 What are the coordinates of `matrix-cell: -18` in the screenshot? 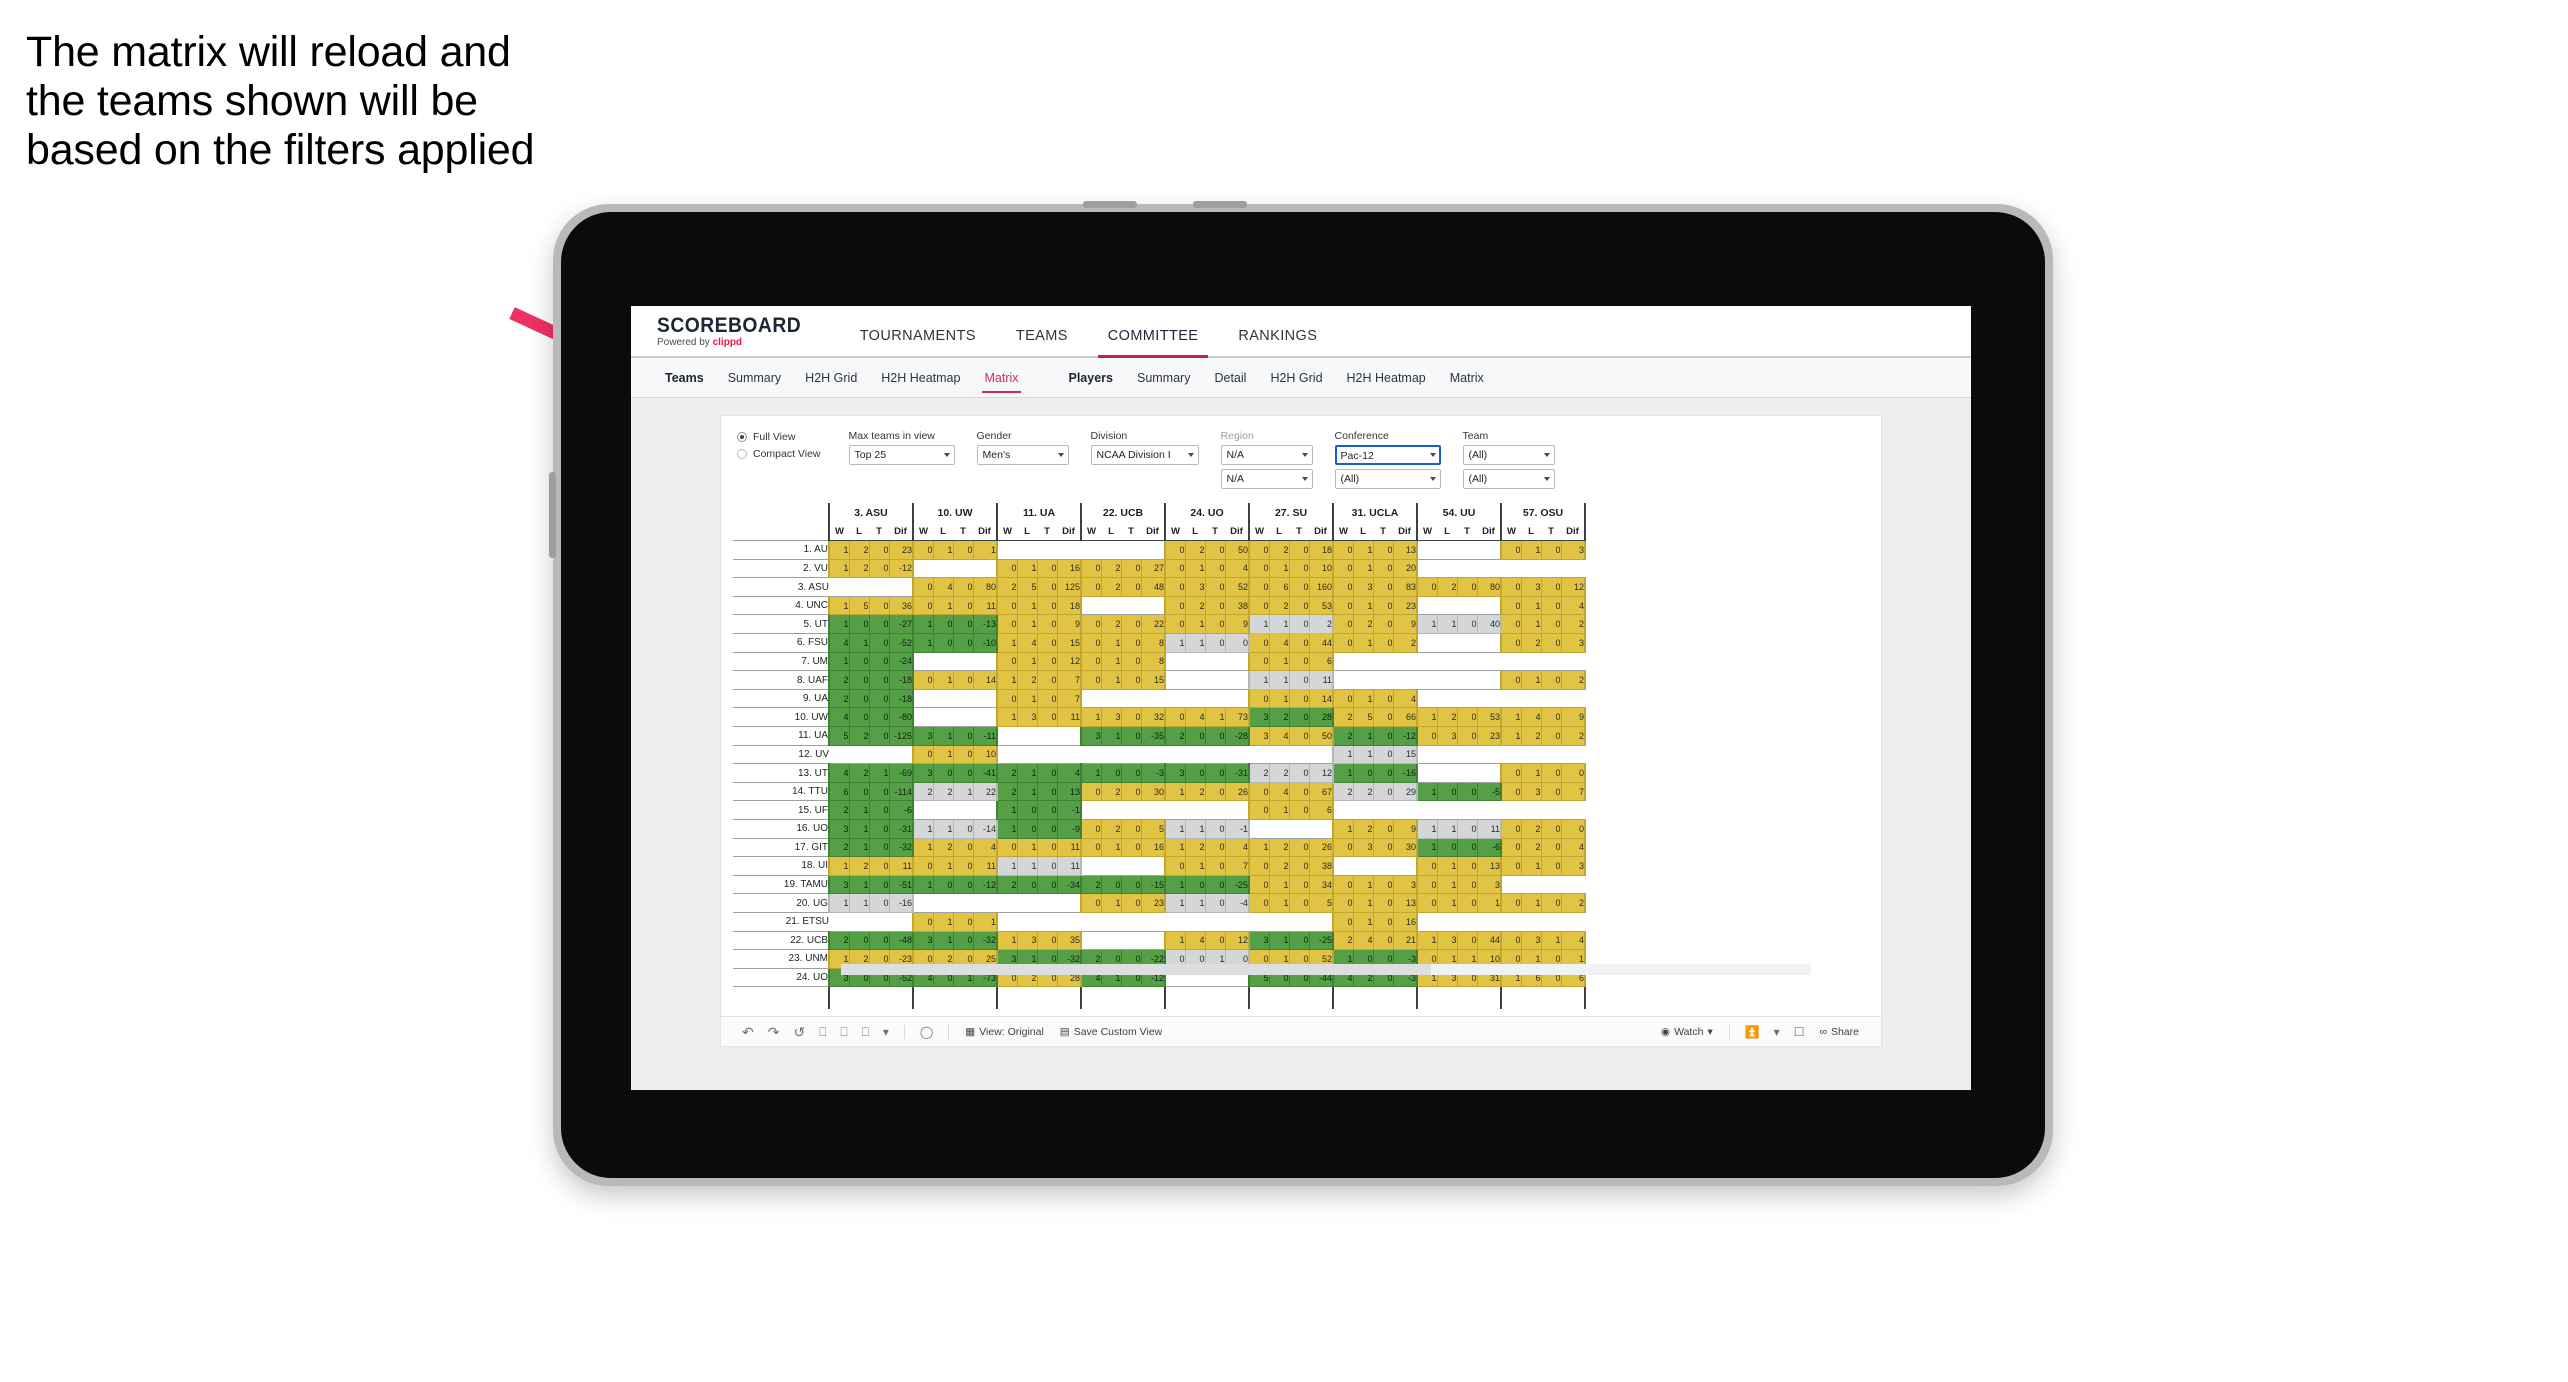 It's located at (901, 680).